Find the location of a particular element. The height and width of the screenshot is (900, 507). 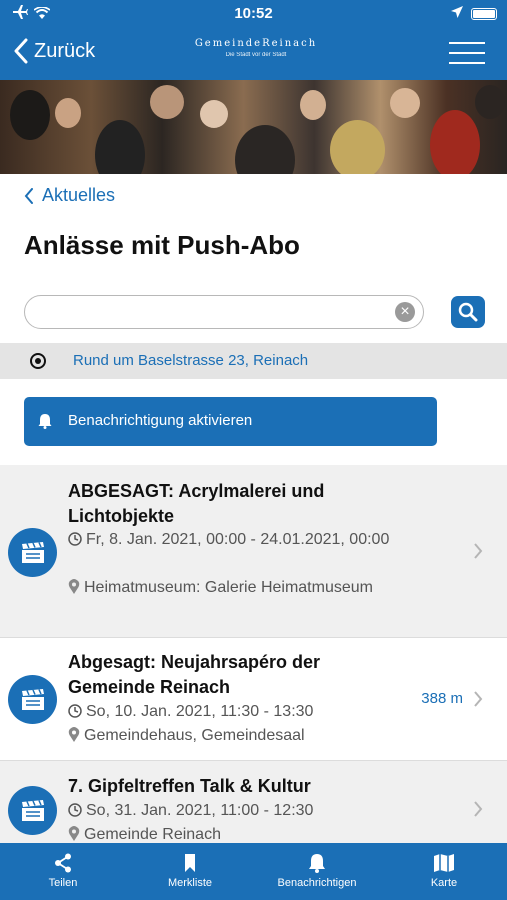

search-field: × is located at coordinates (224, 312).